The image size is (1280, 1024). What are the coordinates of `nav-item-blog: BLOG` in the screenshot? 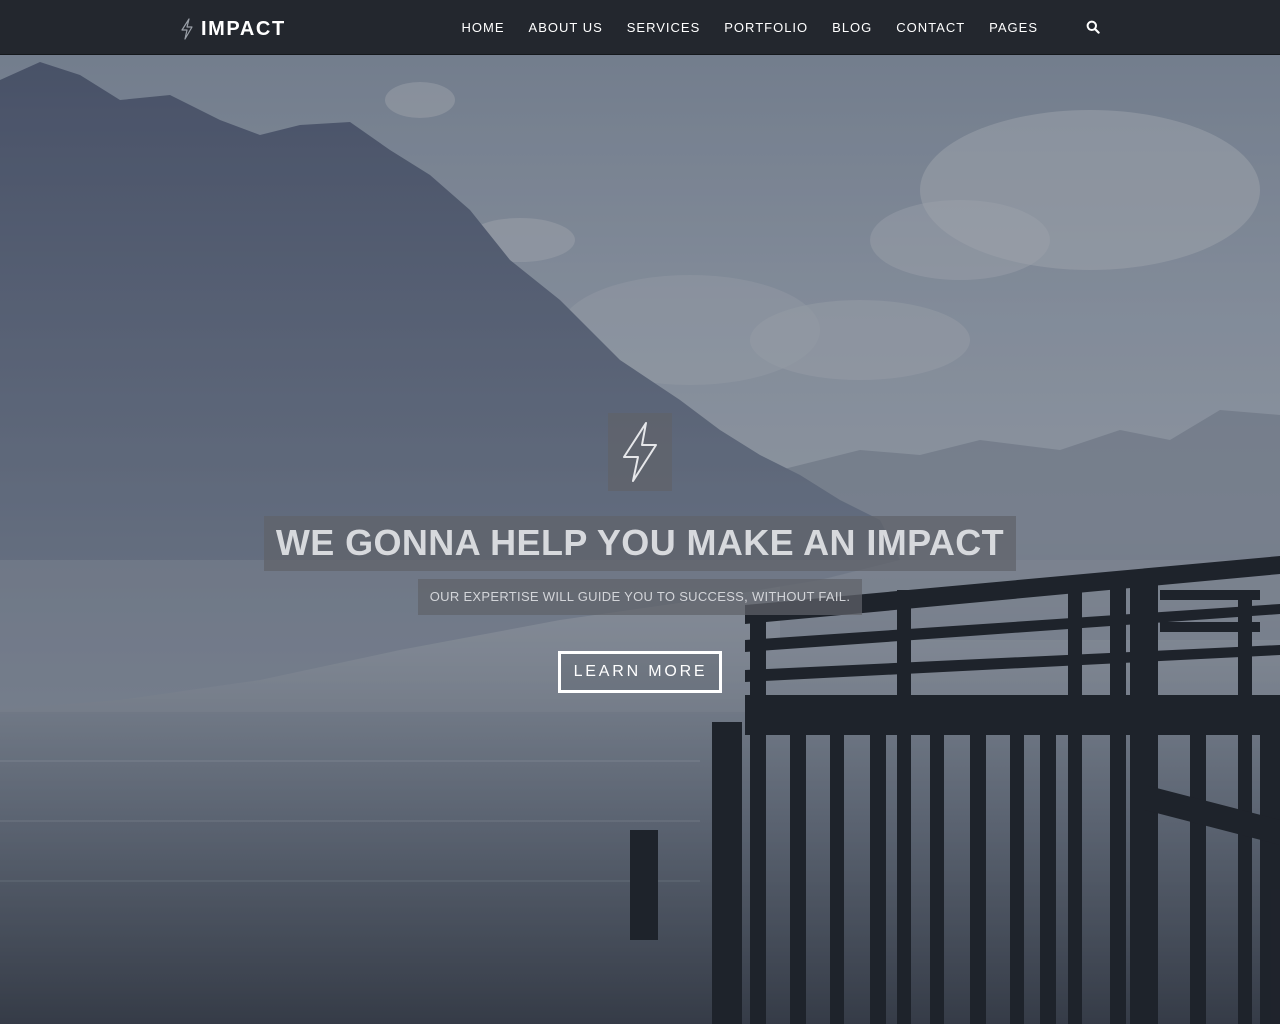 It's located at (852, 27).